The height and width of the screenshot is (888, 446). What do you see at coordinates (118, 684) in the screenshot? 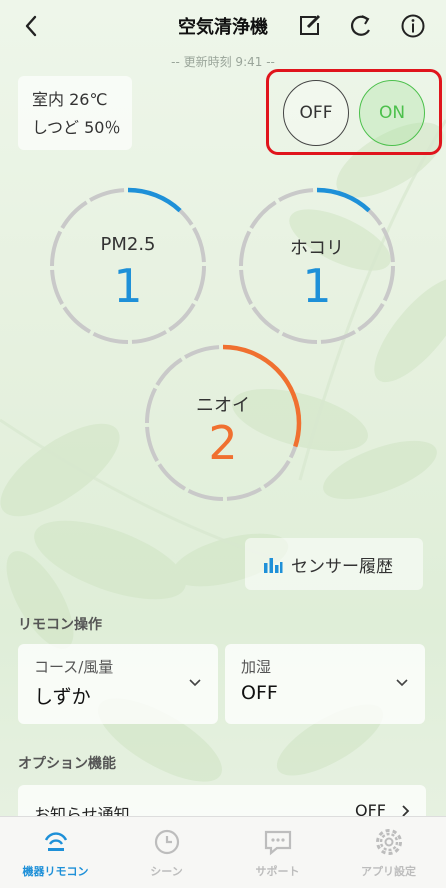
I see `course-airflow-select: コース/風量 しずか` at bounding box center [118, 684].